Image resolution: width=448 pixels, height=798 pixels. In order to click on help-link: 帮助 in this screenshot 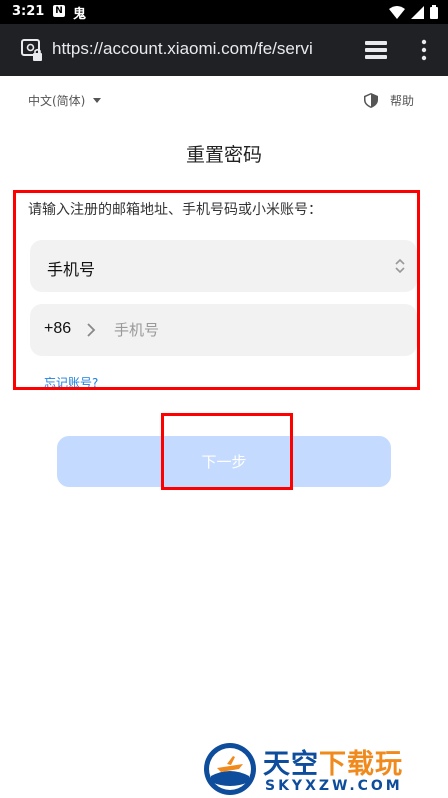, I will do `click(389, 100)`.